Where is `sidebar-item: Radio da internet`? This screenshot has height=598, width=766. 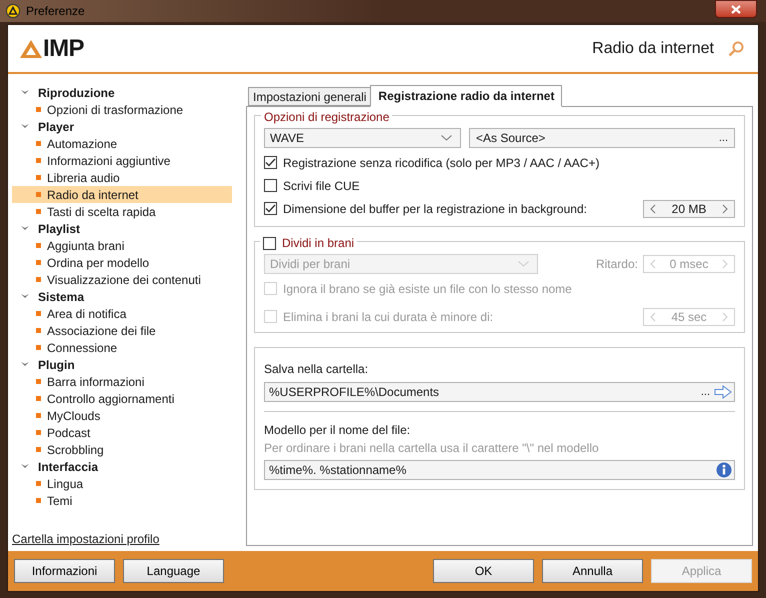
sidebar-item: Radio da internet is located at coordinates (122, 194).